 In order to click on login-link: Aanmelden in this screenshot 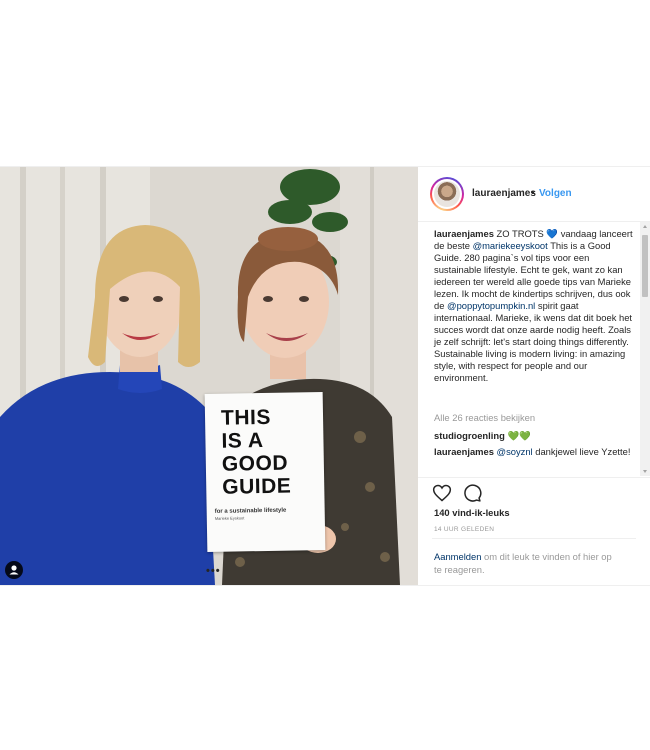, I will do `click(457, 556)`.